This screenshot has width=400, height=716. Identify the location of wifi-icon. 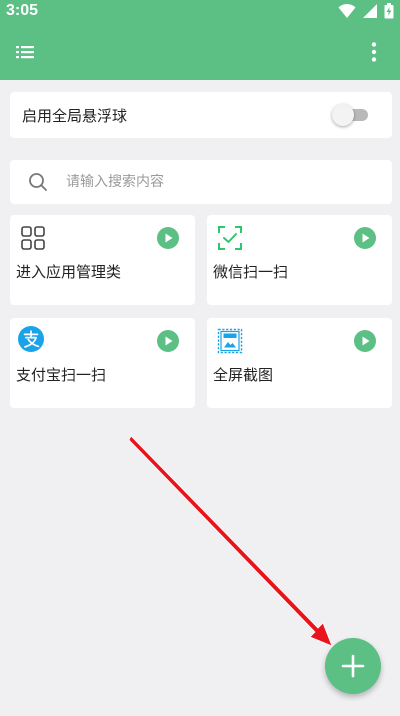
(347, 10).